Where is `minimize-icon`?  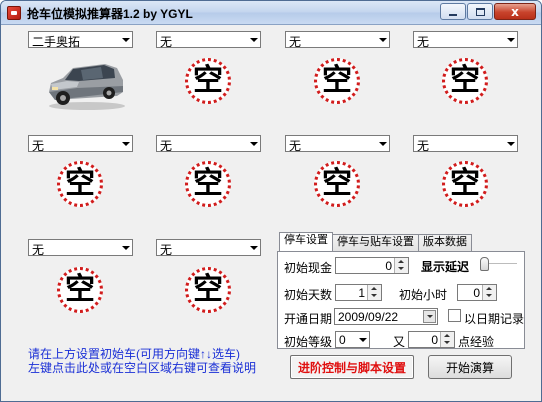
minimize-icon is located at coordinates (453, 14).